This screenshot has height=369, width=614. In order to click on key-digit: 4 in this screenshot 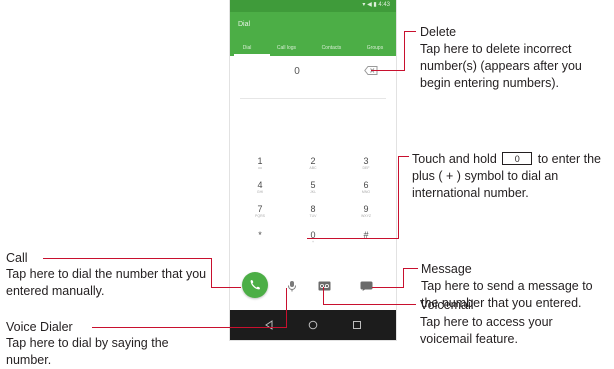, I will do `click(260, 185)`.